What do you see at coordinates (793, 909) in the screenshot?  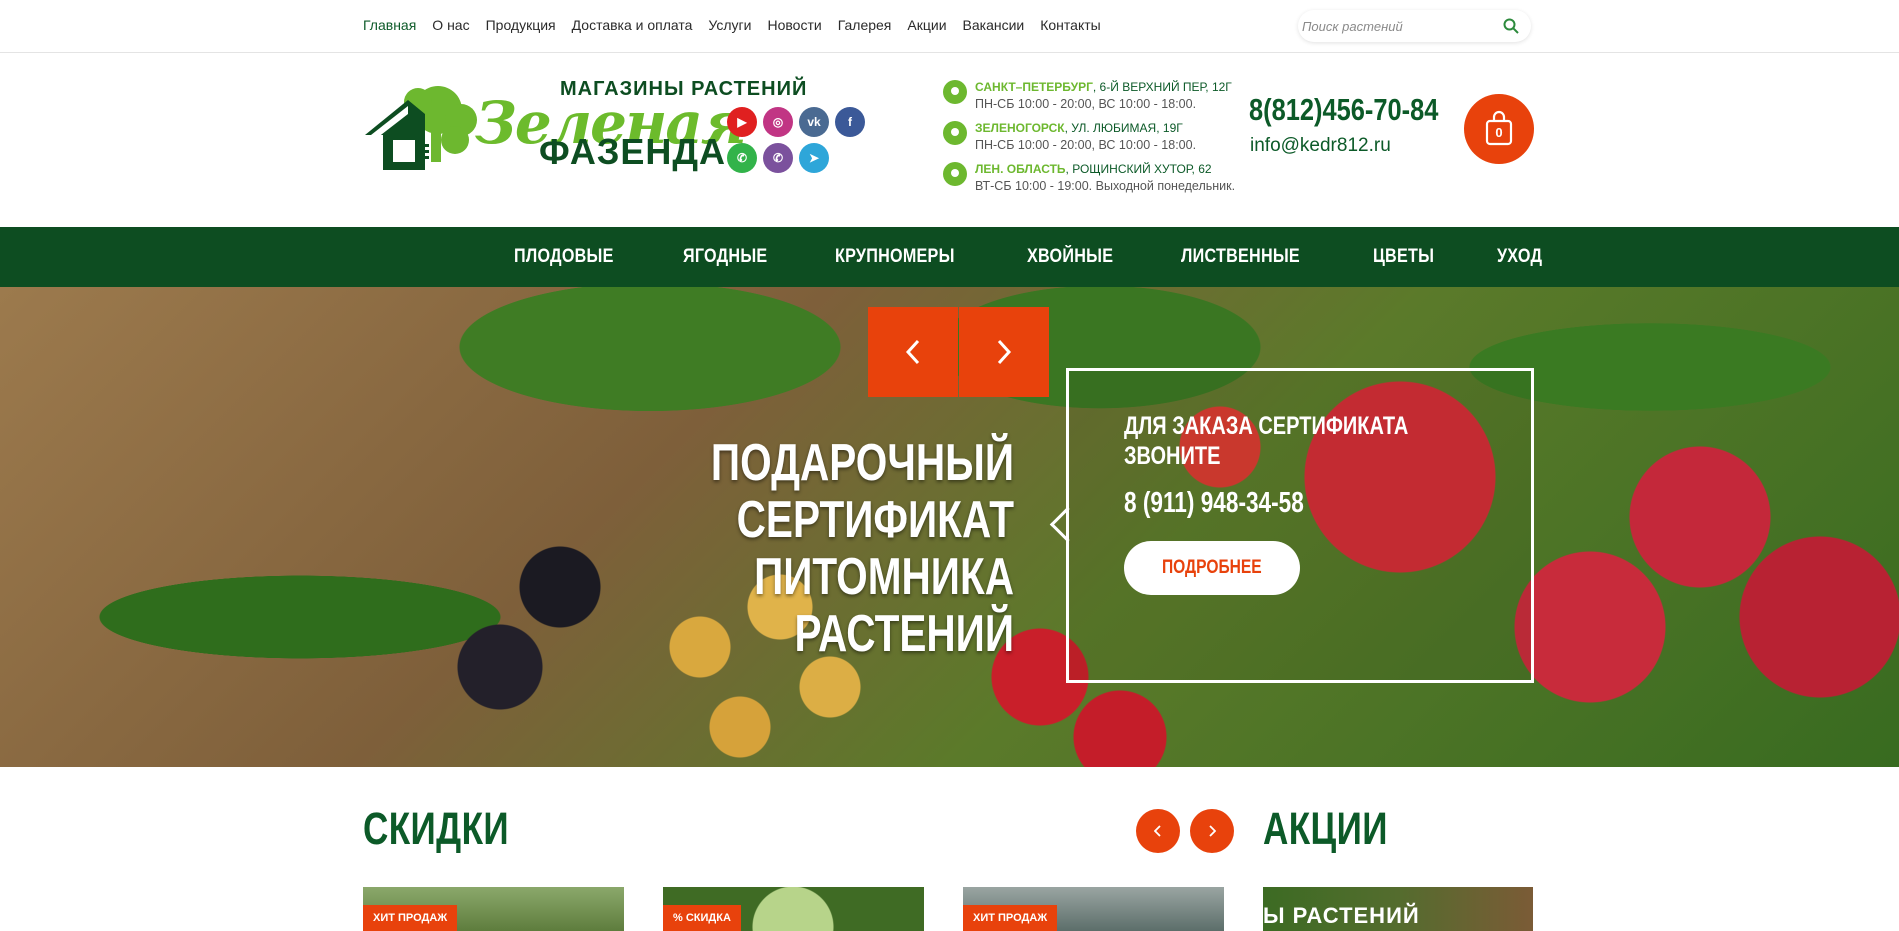 I see `product-card: % СКИДКА` at bounding box center [793, 909].